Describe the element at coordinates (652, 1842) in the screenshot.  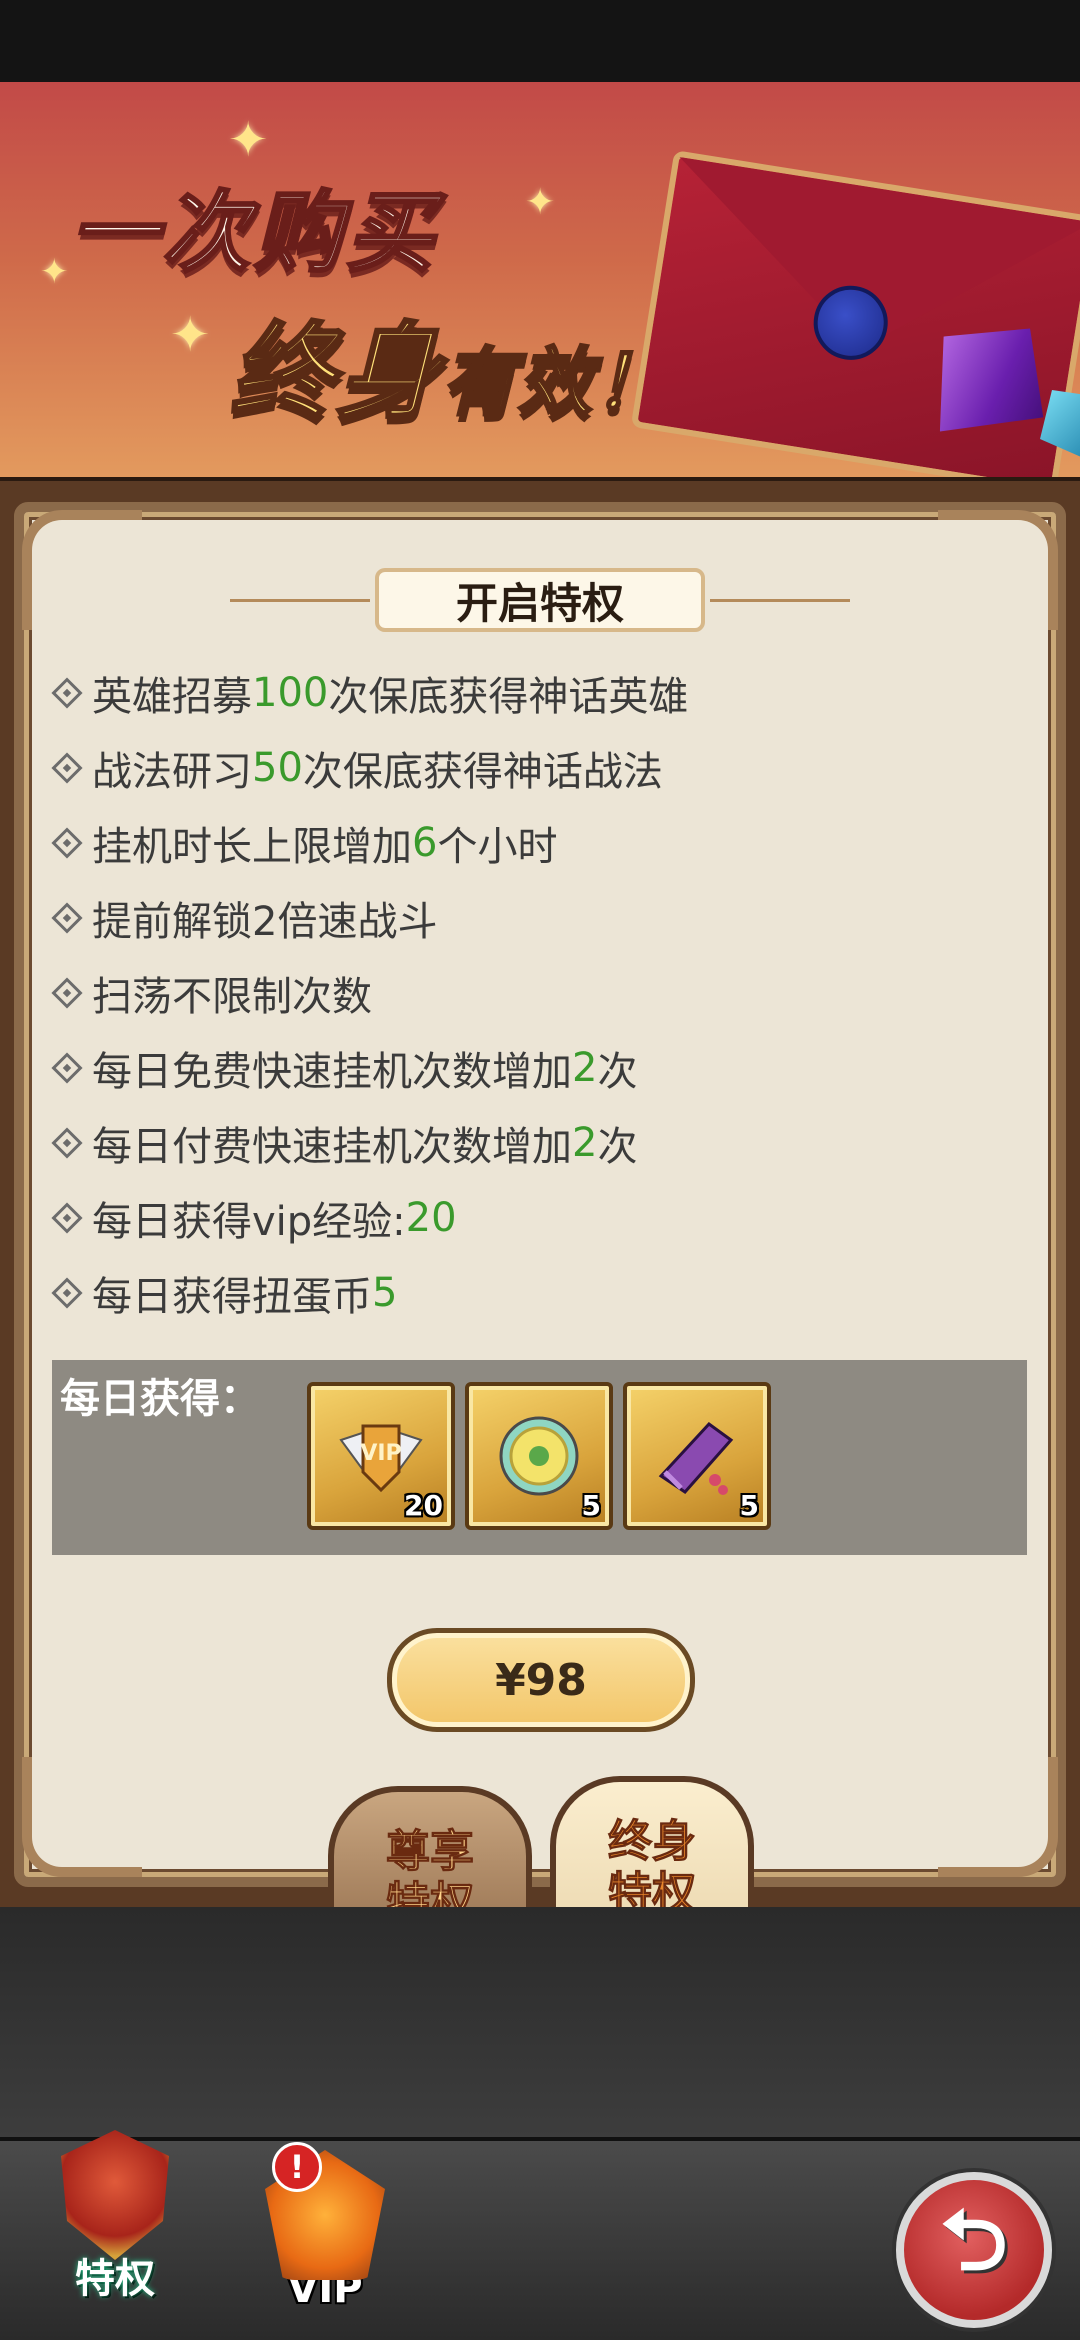
I see `tab-label: 终身` at that location.